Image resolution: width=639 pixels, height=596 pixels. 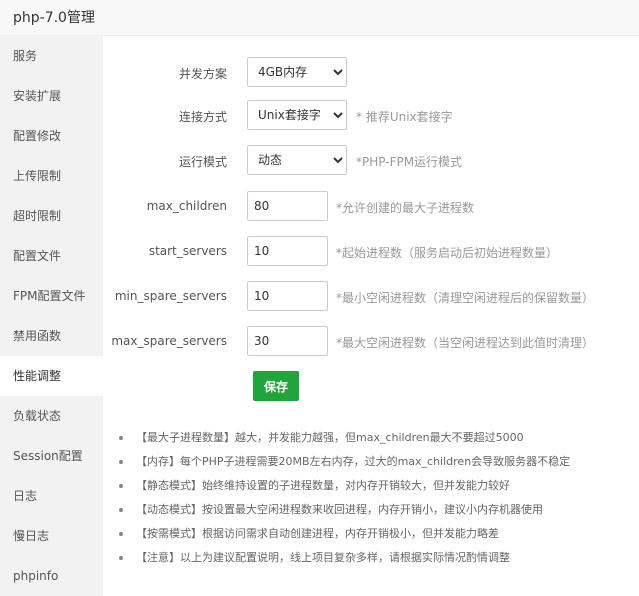 What do you see at coordinates (297, 72) in the screenshot?
I see `concurrency-select: 4GB内存` at bounding box center [297, 72].